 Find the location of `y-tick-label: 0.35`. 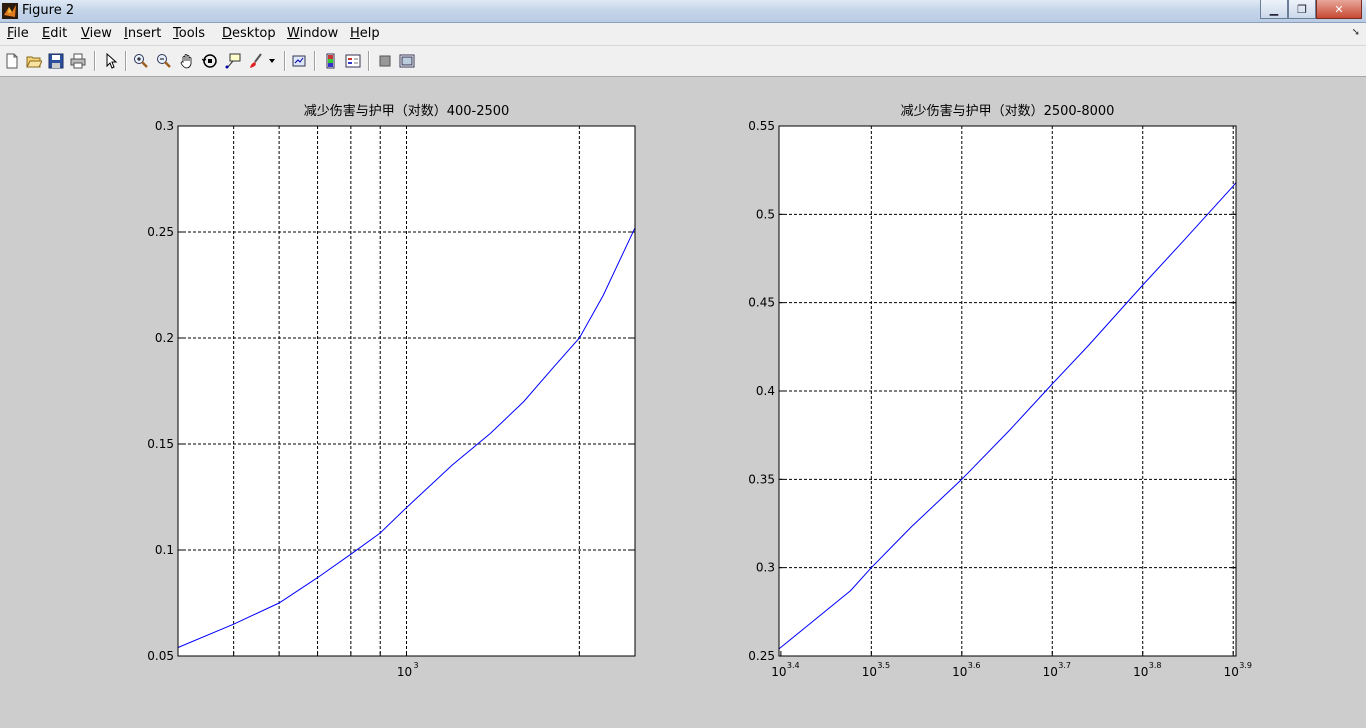

y-tick-label: 0.35 is located at coordinates (761, 479).